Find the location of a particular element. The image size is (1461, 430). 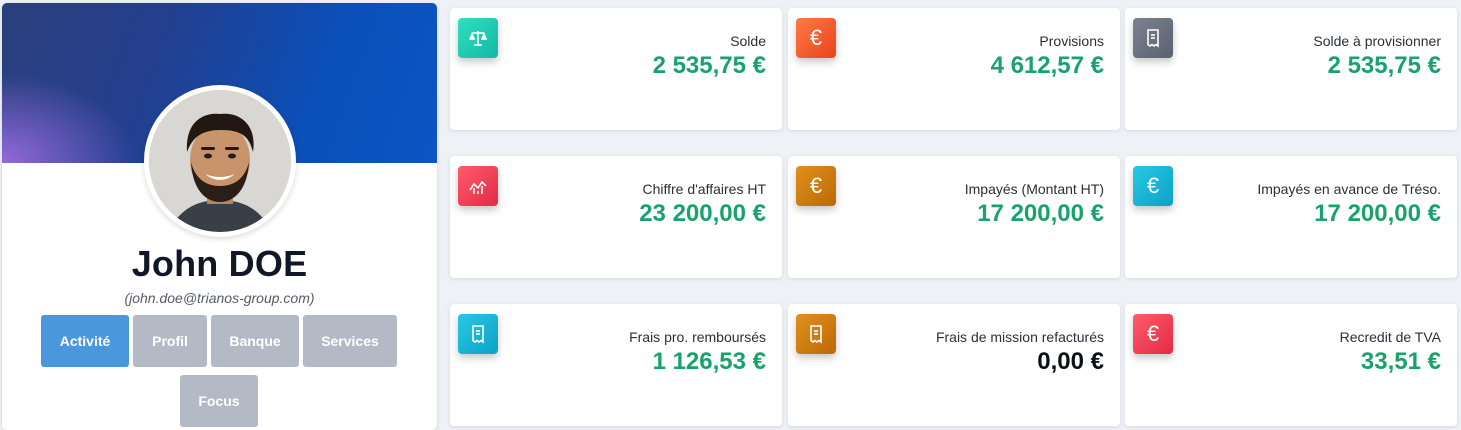

card-chiffre-affaires: Chiffre d'affaires HT 23 200,00 € is located at coordinates (616, 217).